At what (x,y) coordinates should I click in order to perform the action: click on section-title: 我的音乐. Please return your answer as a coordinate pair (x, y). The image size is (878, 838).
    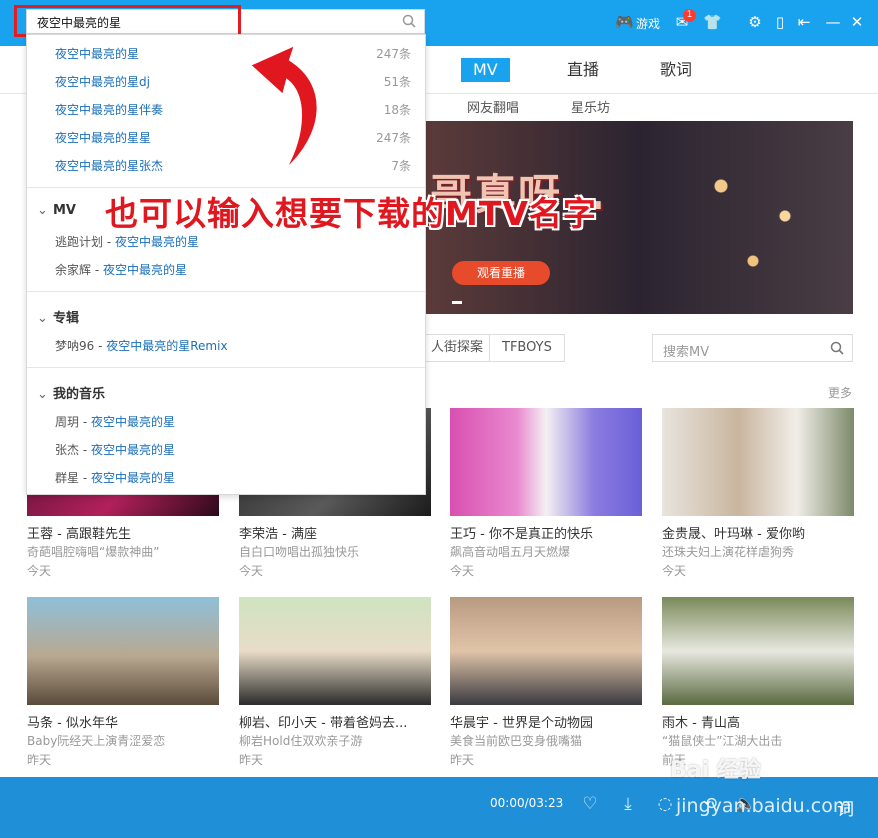
    Looking at the image, I should click on (79, 394).